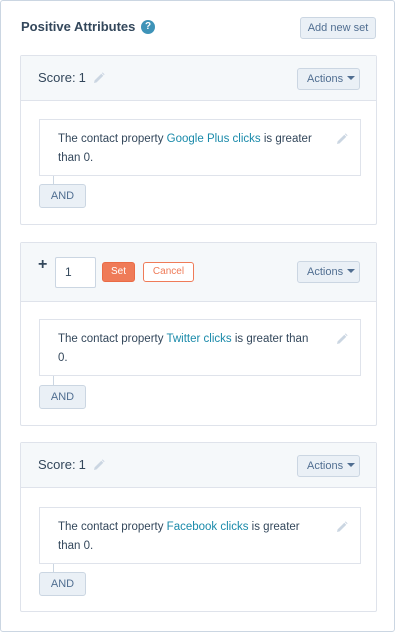 This screenshot has width=395, height=632. Describe the element at coordinates (118, 272) in the screenshot. I see `set-button: Set` at that location.